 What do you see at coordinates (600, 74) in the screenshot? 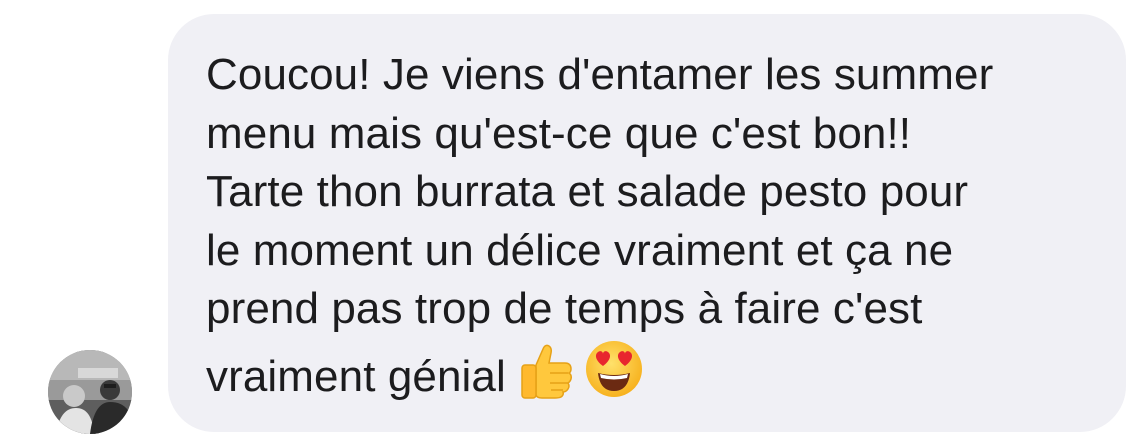
I see `message-line: Coucou! Je viens d'entamer les summer` at bounding box center [600, 74].